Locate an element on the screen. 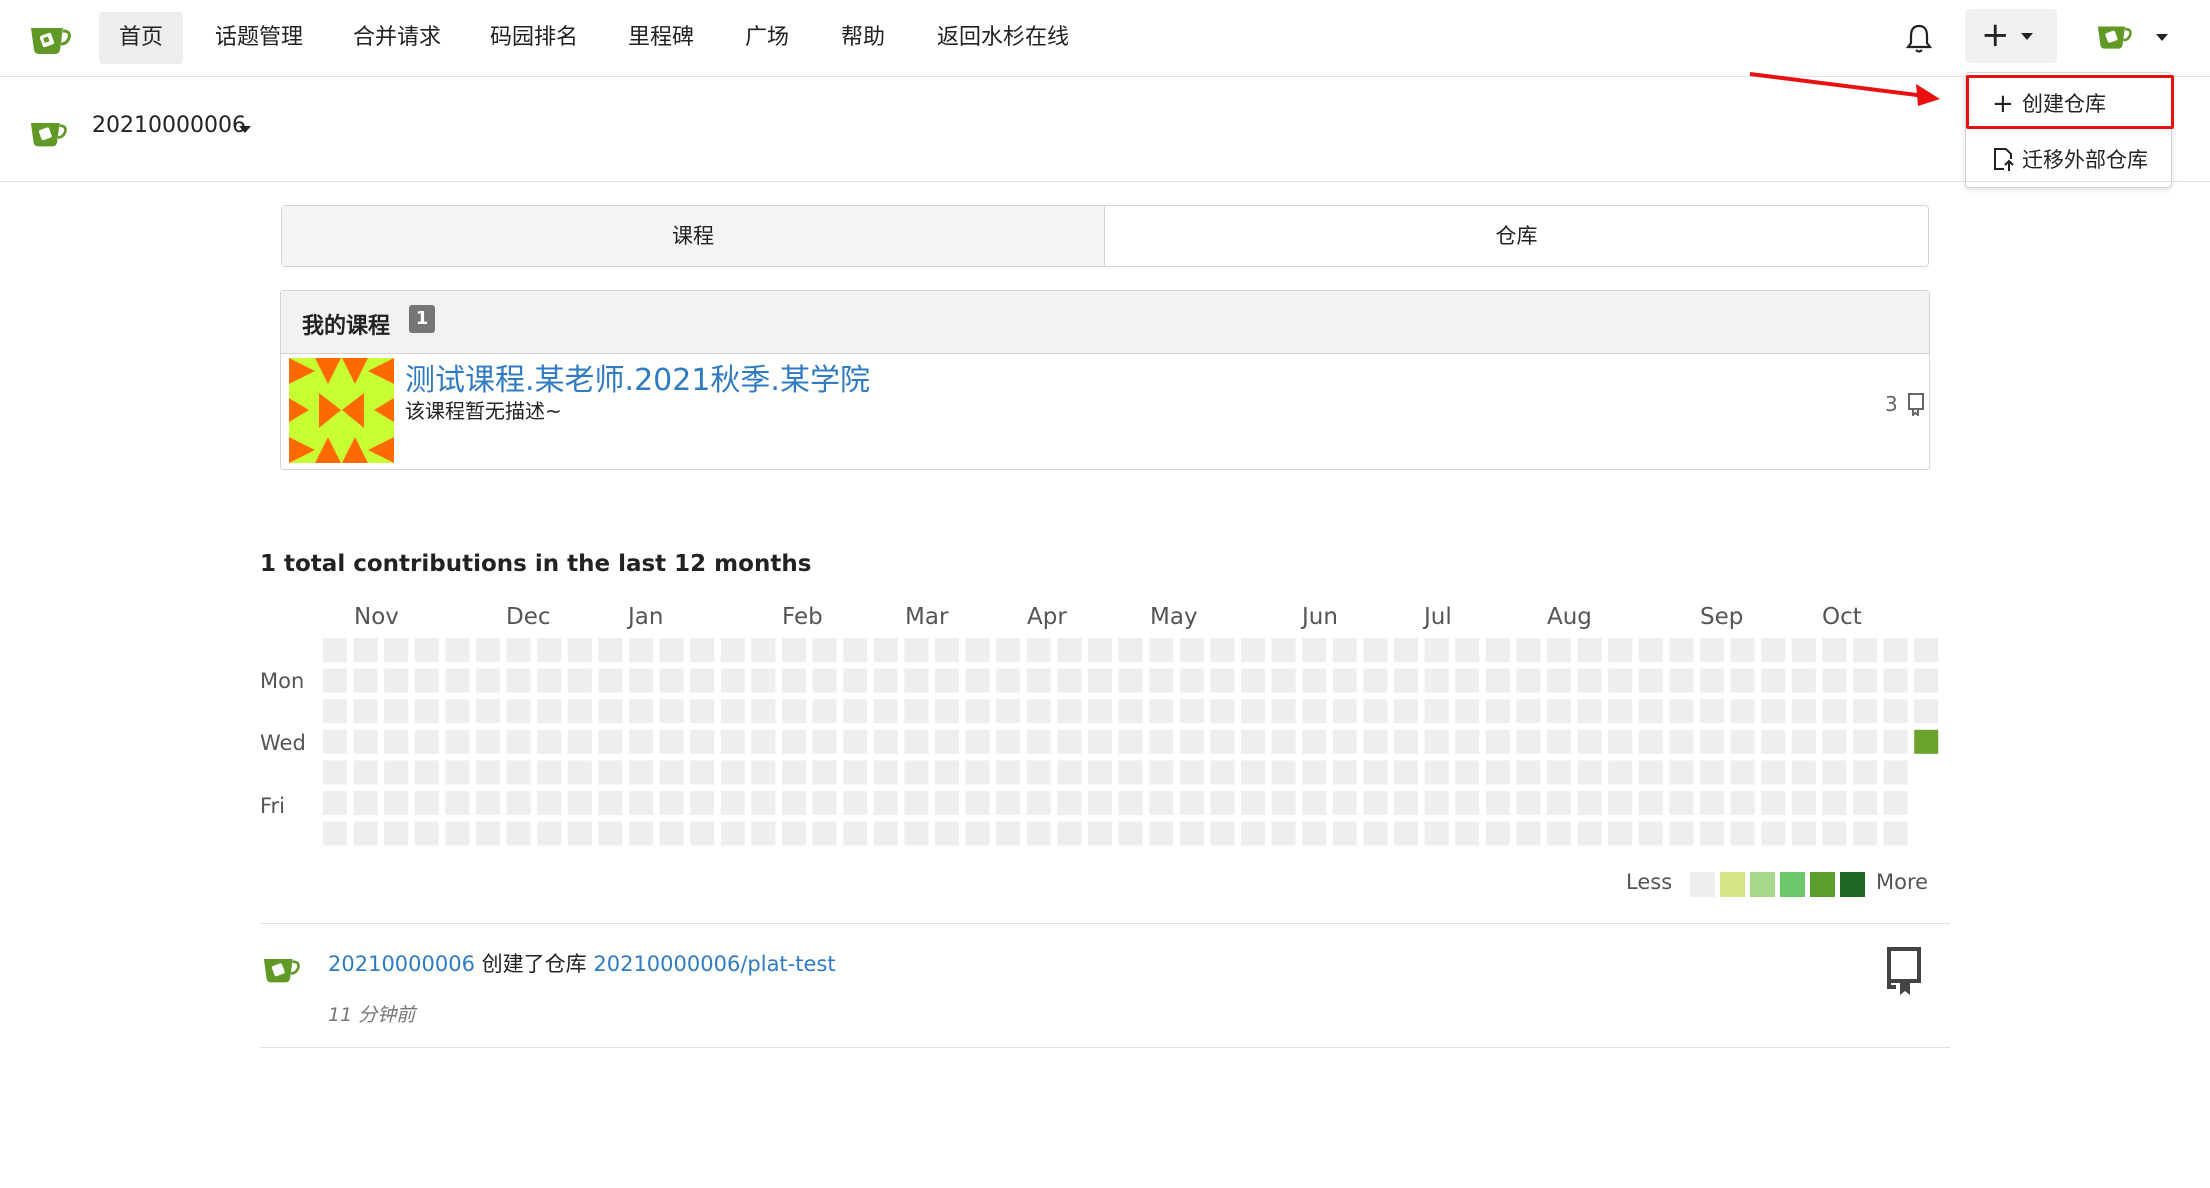  nav-pull-requests: 合并请求 is located at coordinates (397, 38).